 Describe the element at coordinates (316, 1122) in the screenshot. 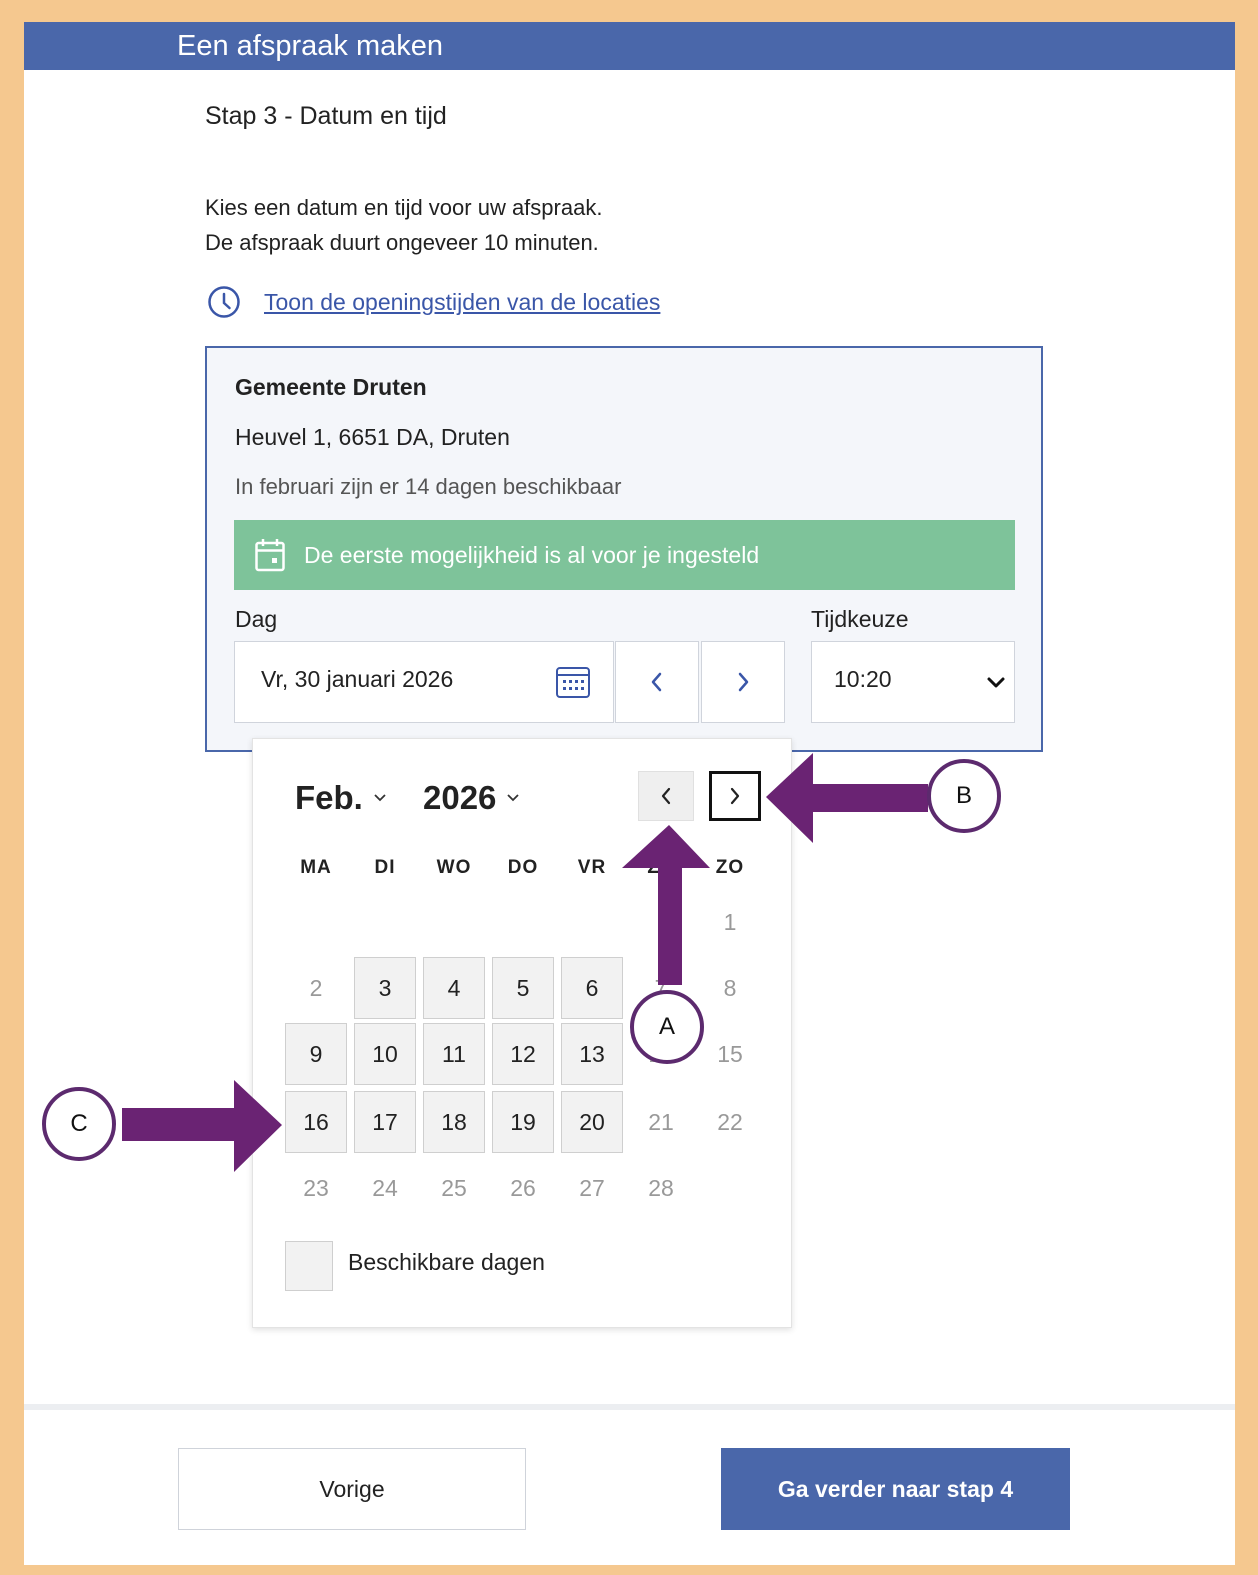

I see `calendar-day-available: 16` at that location.